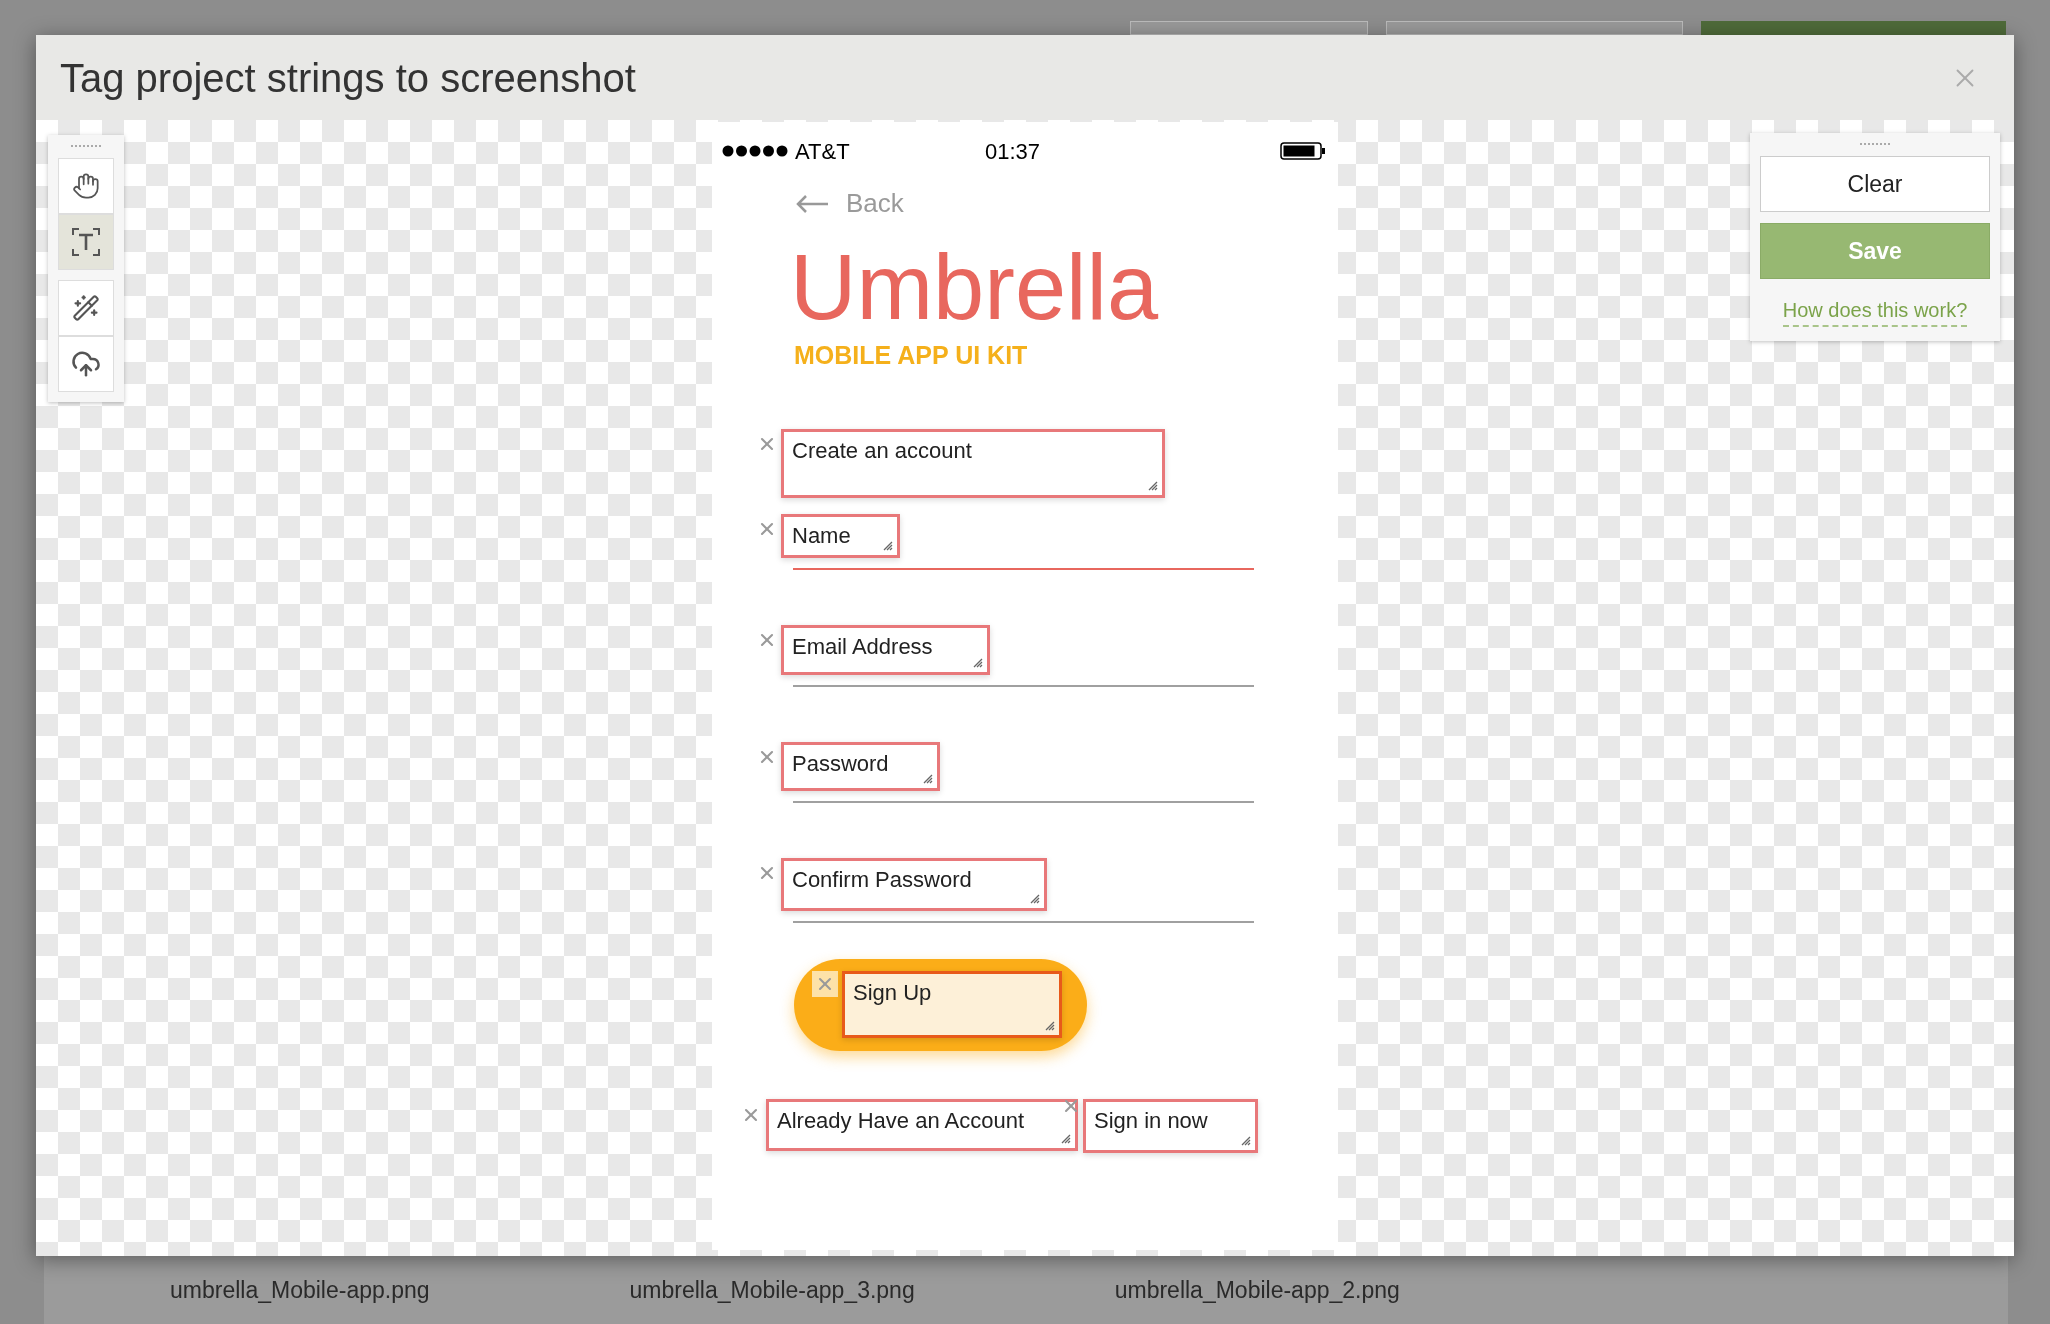  Describe the element at coordinates (812, 203) in the screenshot. I see `back-arrow-icon` at that location.